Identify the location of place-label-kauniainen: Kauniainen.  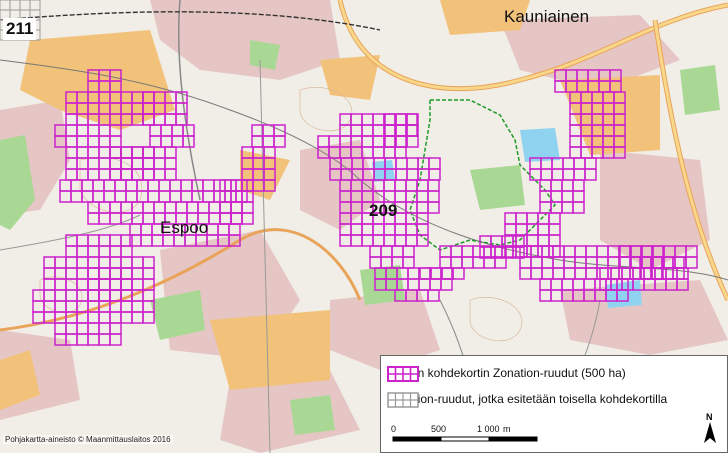
(547, 16).